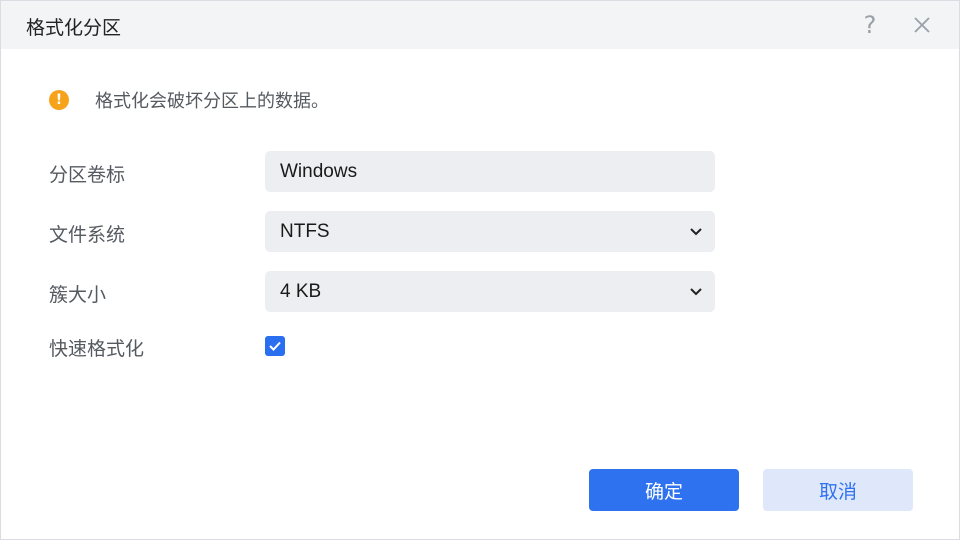 Image resolution: width=960 pixels, height=540 pixels. I want to click on close-icon, so click(922, 25).